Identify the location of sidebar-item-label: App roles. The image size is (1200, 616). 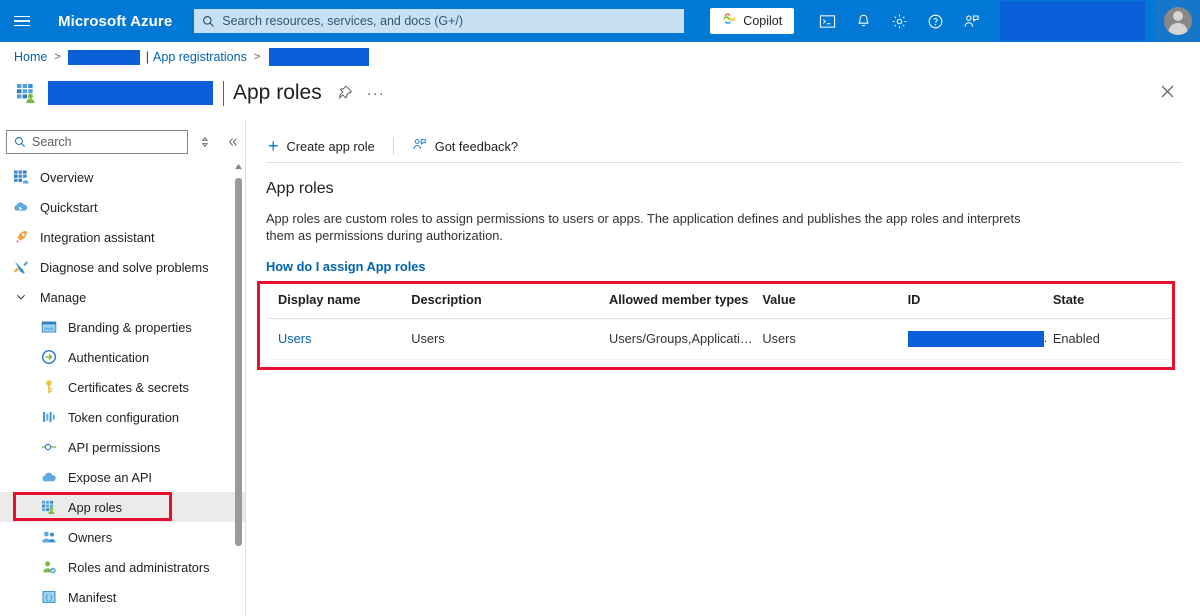
(95, 507).